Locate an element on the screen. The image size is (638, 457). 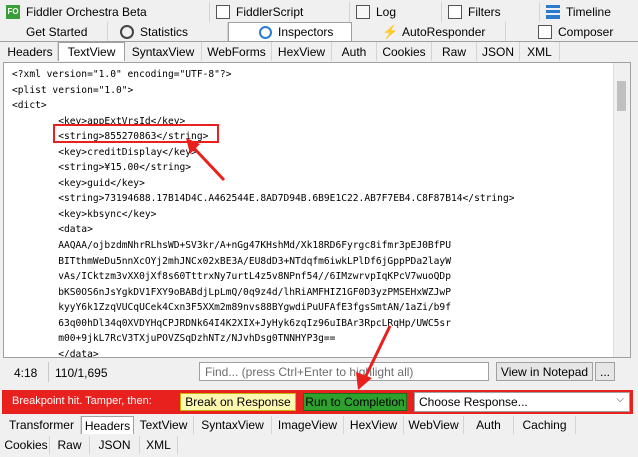
break-on-response-label: Break on Response is located at coordinates (238, 402).